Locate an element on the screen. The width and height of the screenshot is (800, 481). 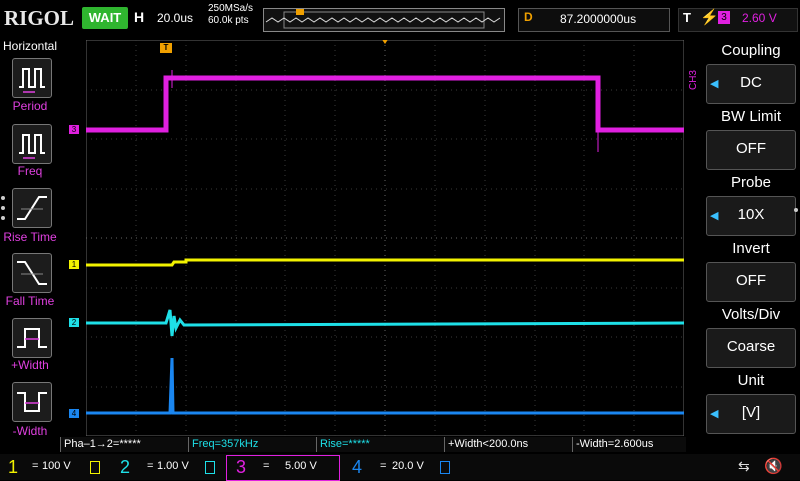
run-state-badge: WAIT is located at coordinates (105, 18).